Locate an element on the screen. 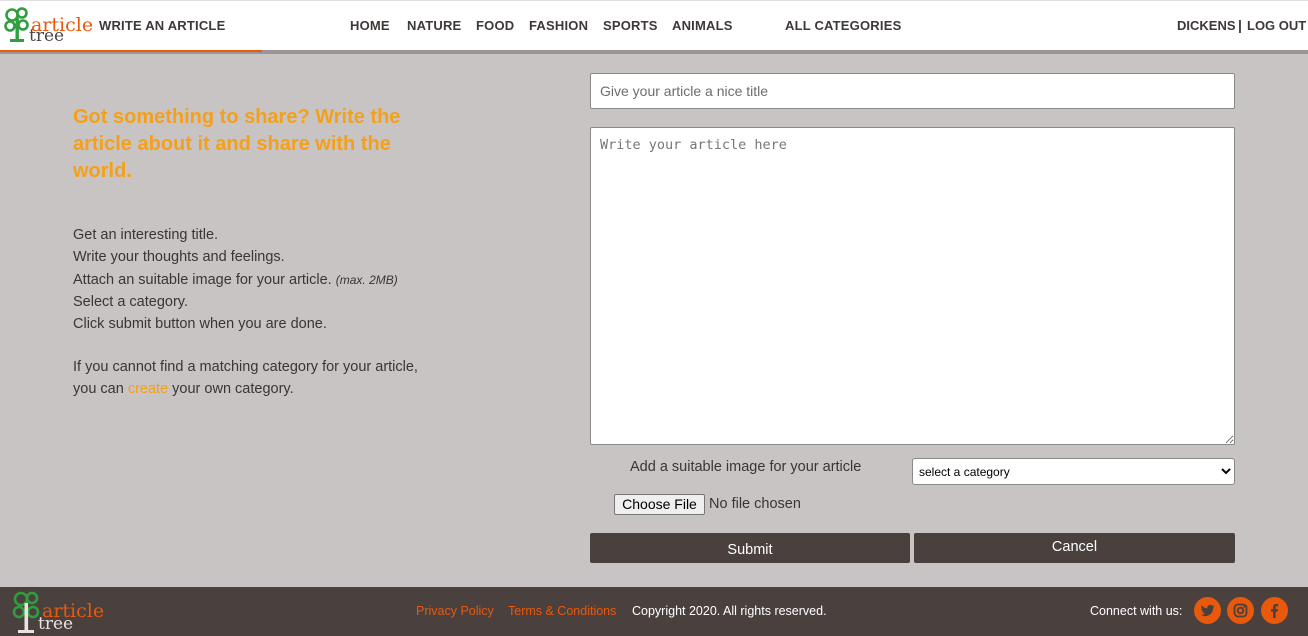 This screenshot has width=1308, height=636. tree-logo-icon is located at coordinates (16, 24).